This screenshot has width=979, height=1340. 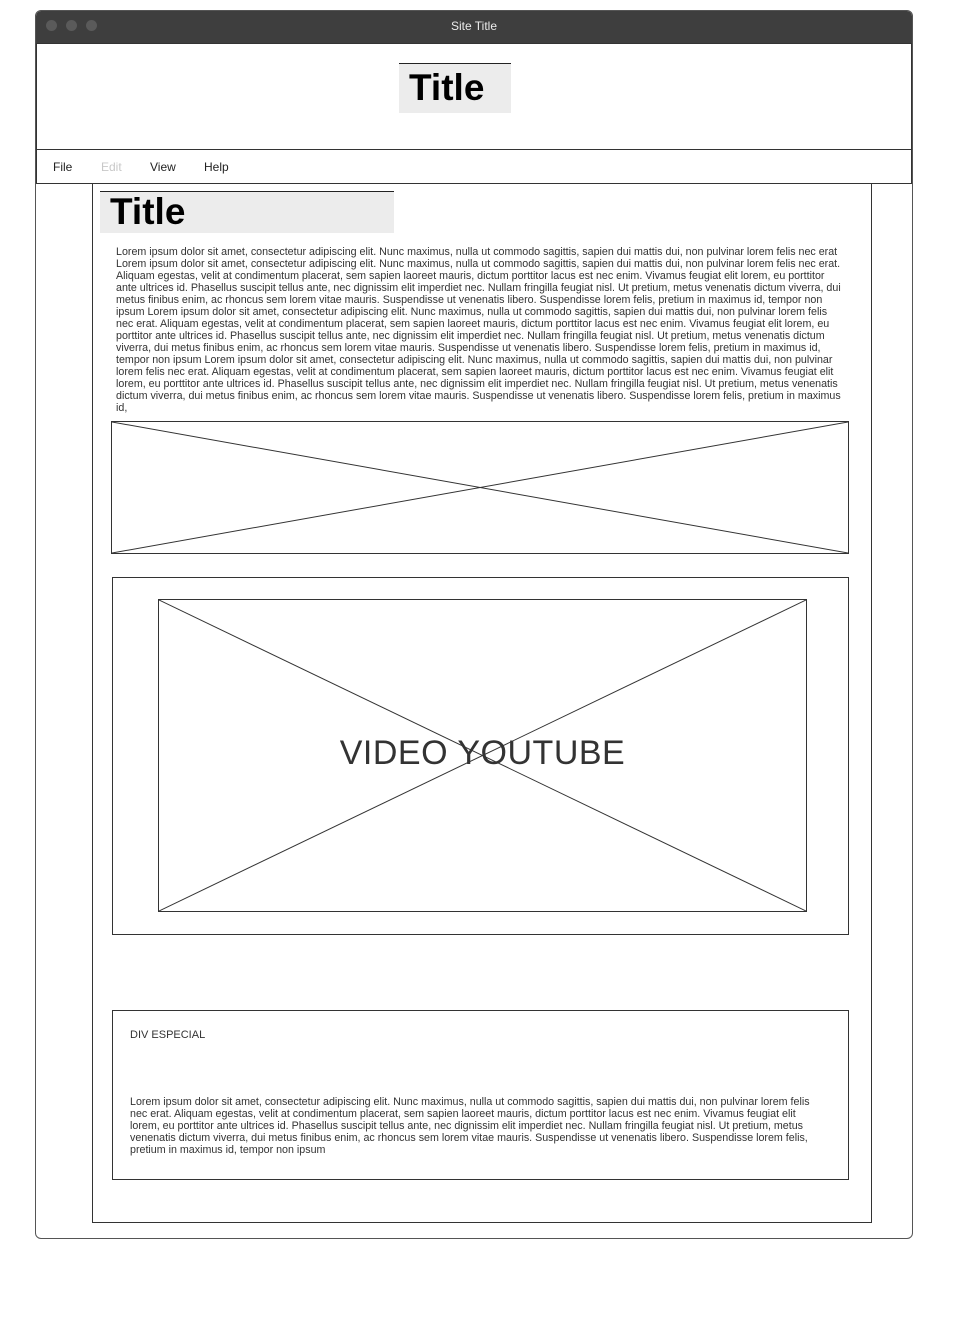 What do you see at coordinates (455, 88) in the screenshot?
I see `header-title: Title` at bounding box center [455, 88].